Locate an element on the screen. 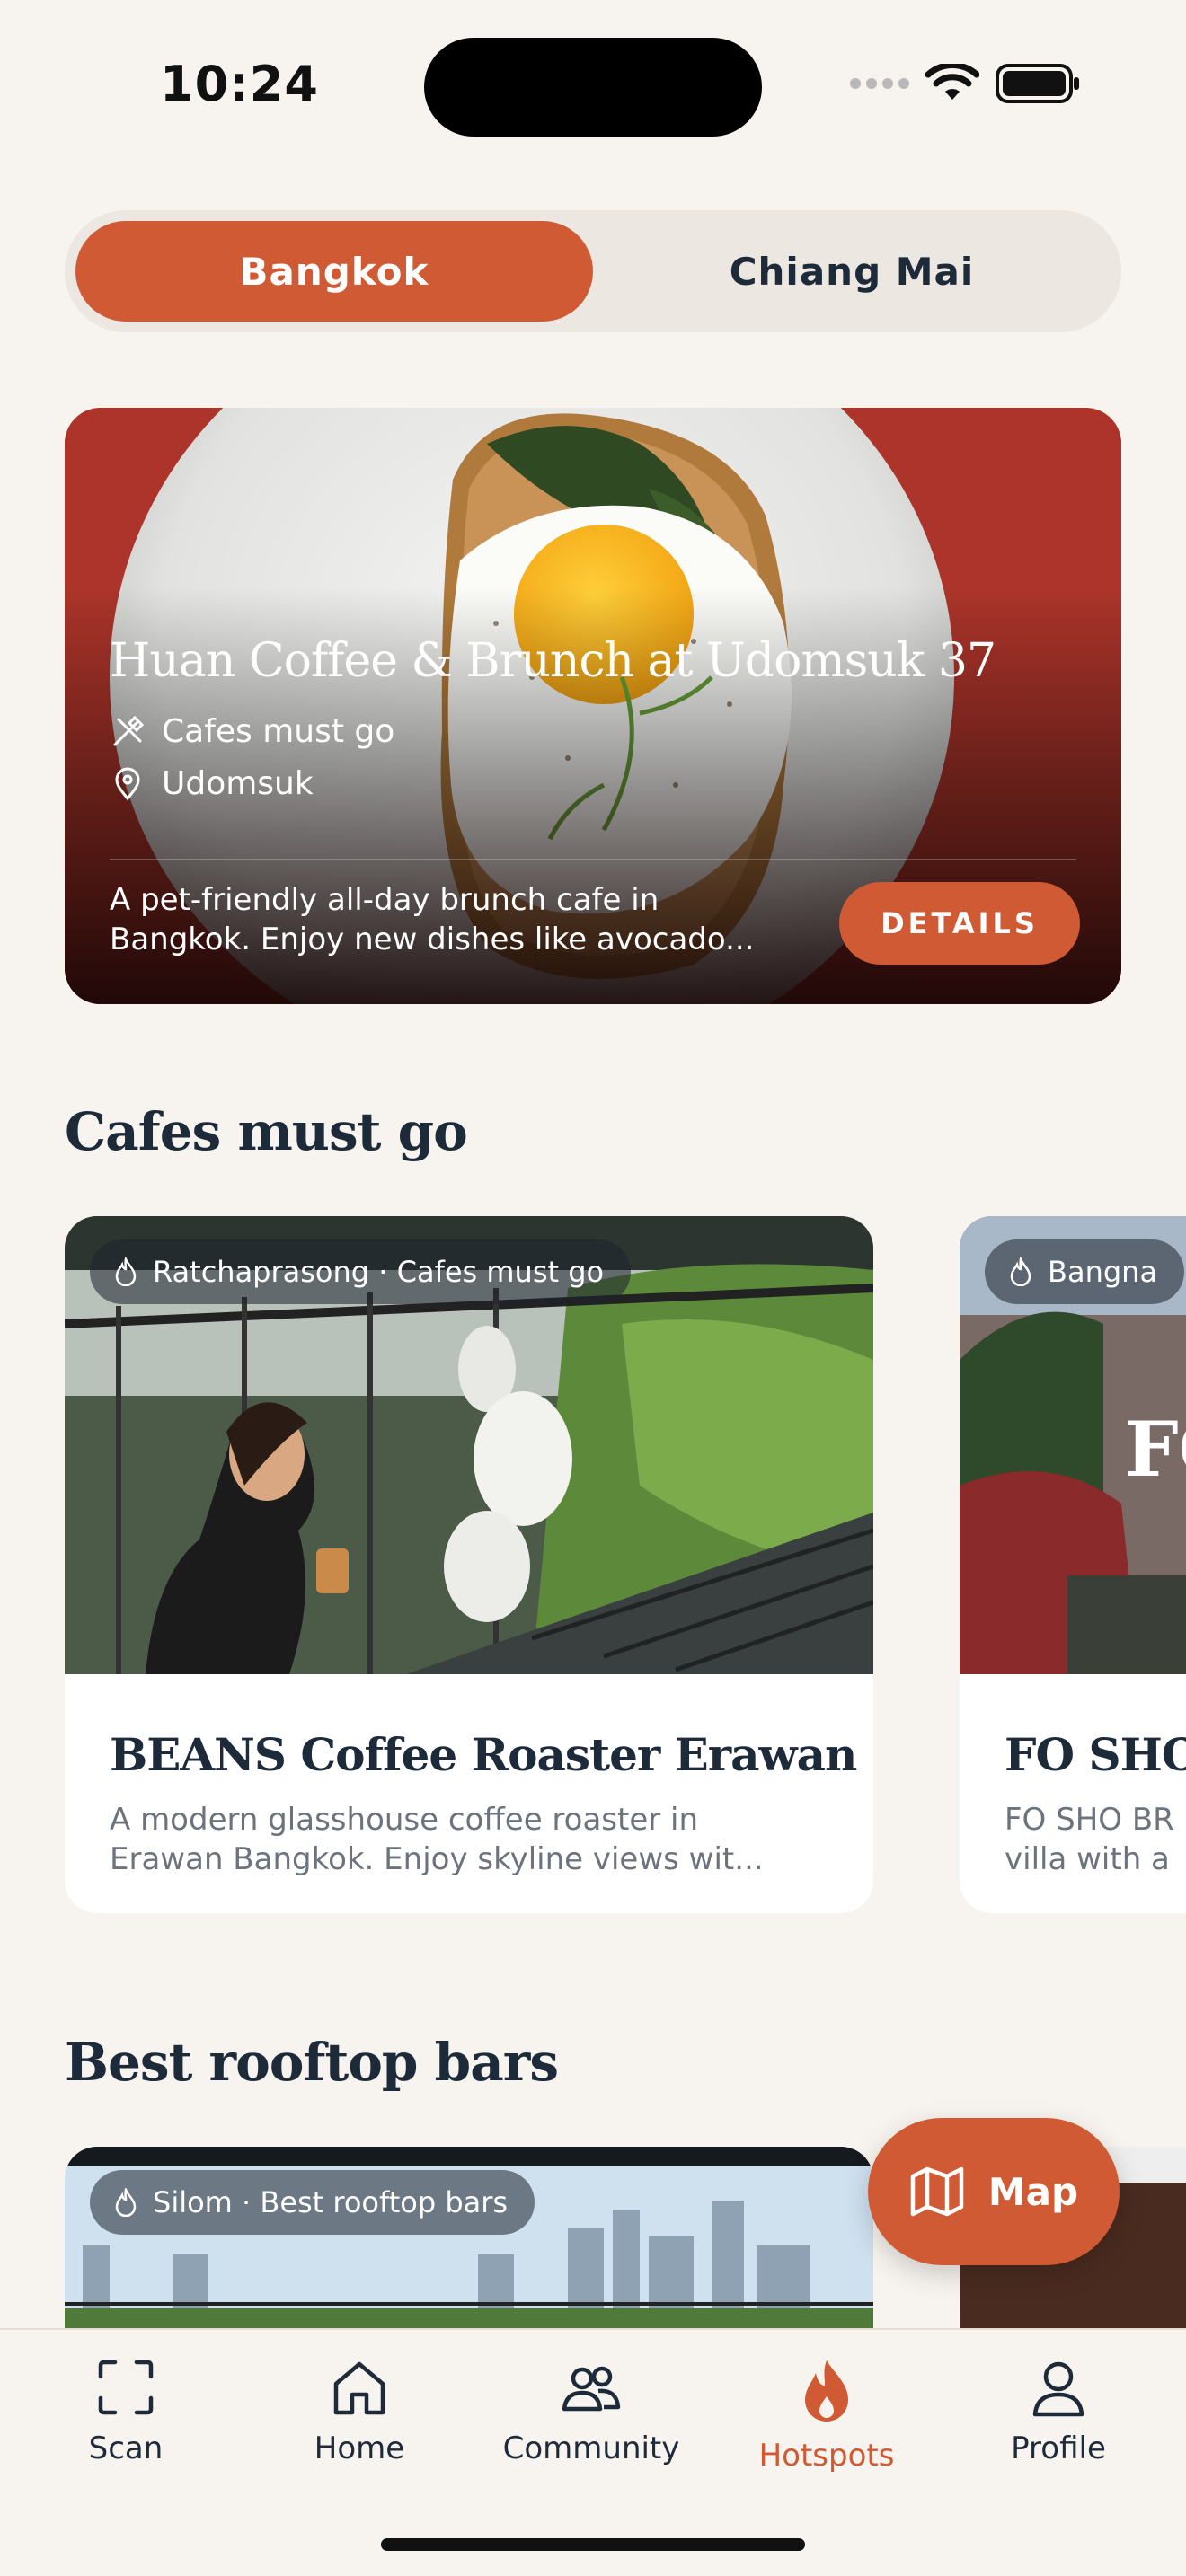 The height and width of the screenshot is (2576, 1186). home-icon is located at coordinates (359, 2388).